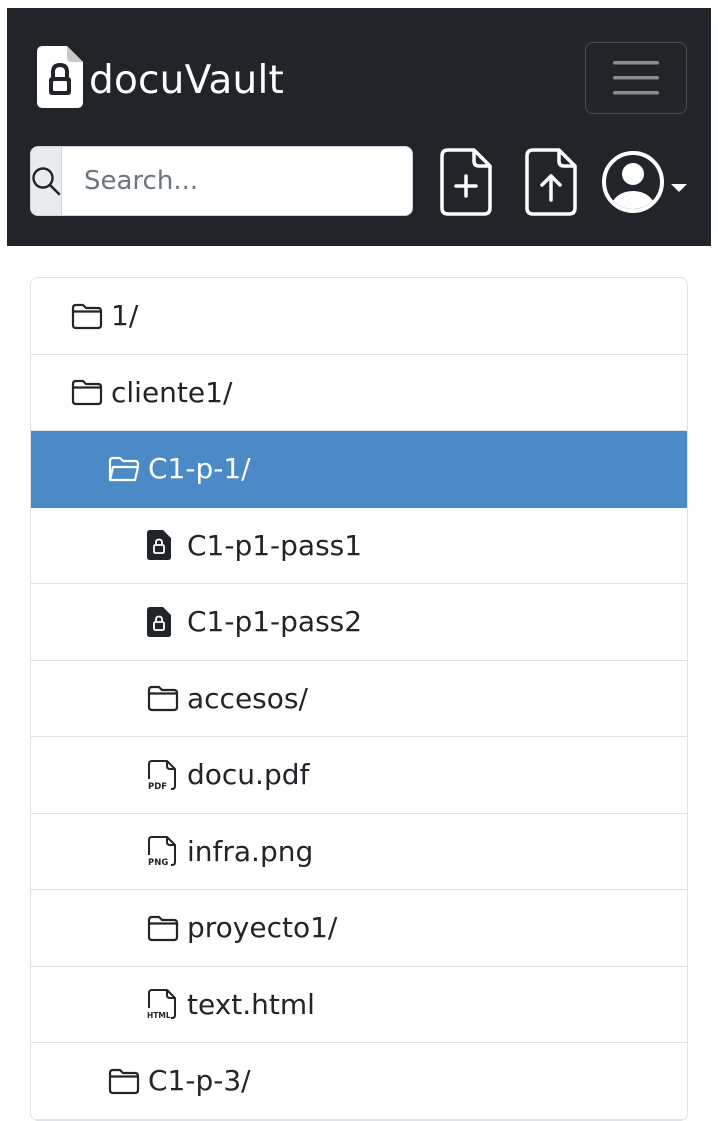 Image resolution: width=718 pixels, height=1121 pixels. Describe the element at coordinates (247, 698) in the screenshot. I see `tree-item-label: accesos/` at that location.